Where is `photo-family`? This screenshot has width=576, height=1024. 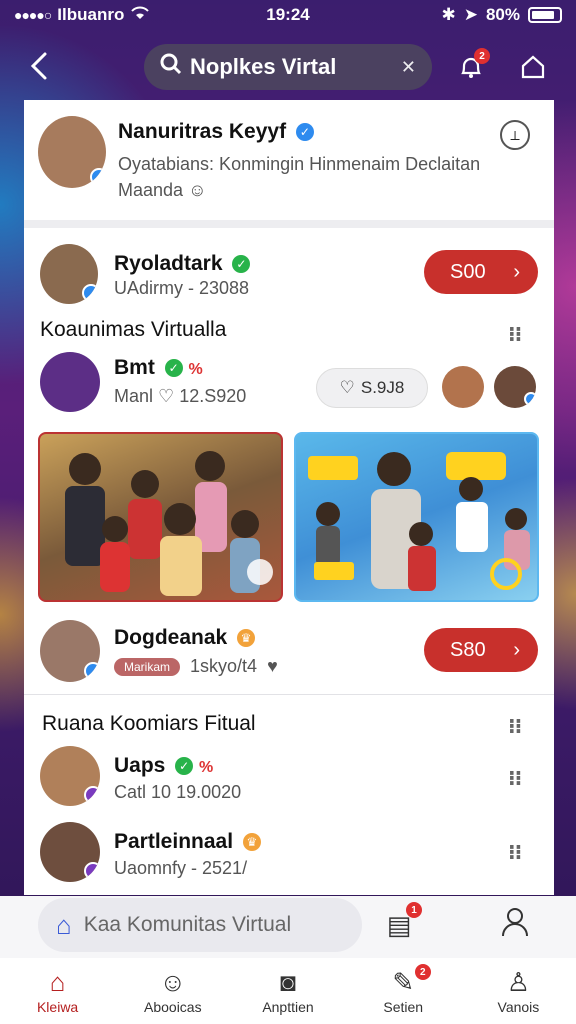 photo-family is located at coordinates (160, 517).